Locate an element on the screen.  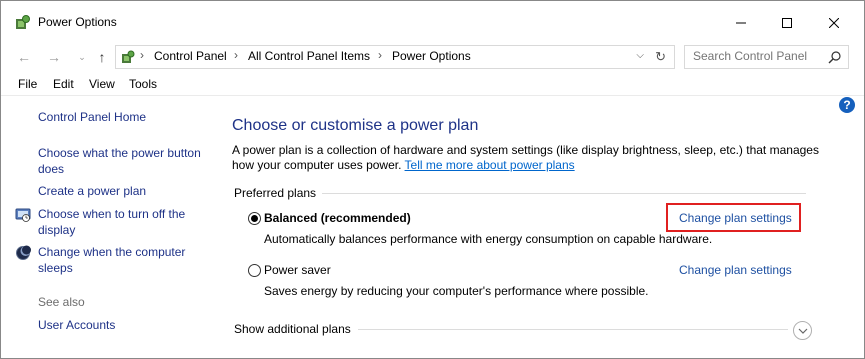
menu-file: File is located at coordinates (27, 84).